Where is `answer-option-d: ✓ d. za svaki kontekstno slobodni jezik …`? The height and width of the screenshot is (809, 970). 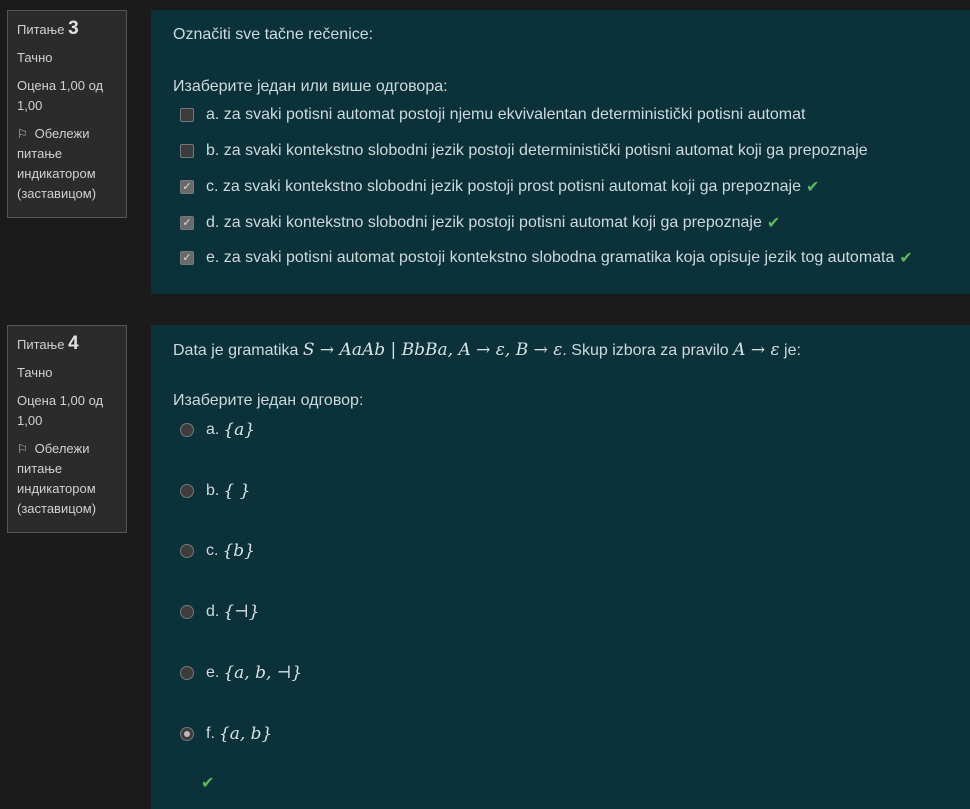 answer-option-d: ✓ d. za svaki kontekstno slobodni jezik … is located at coordinates (480, 223).